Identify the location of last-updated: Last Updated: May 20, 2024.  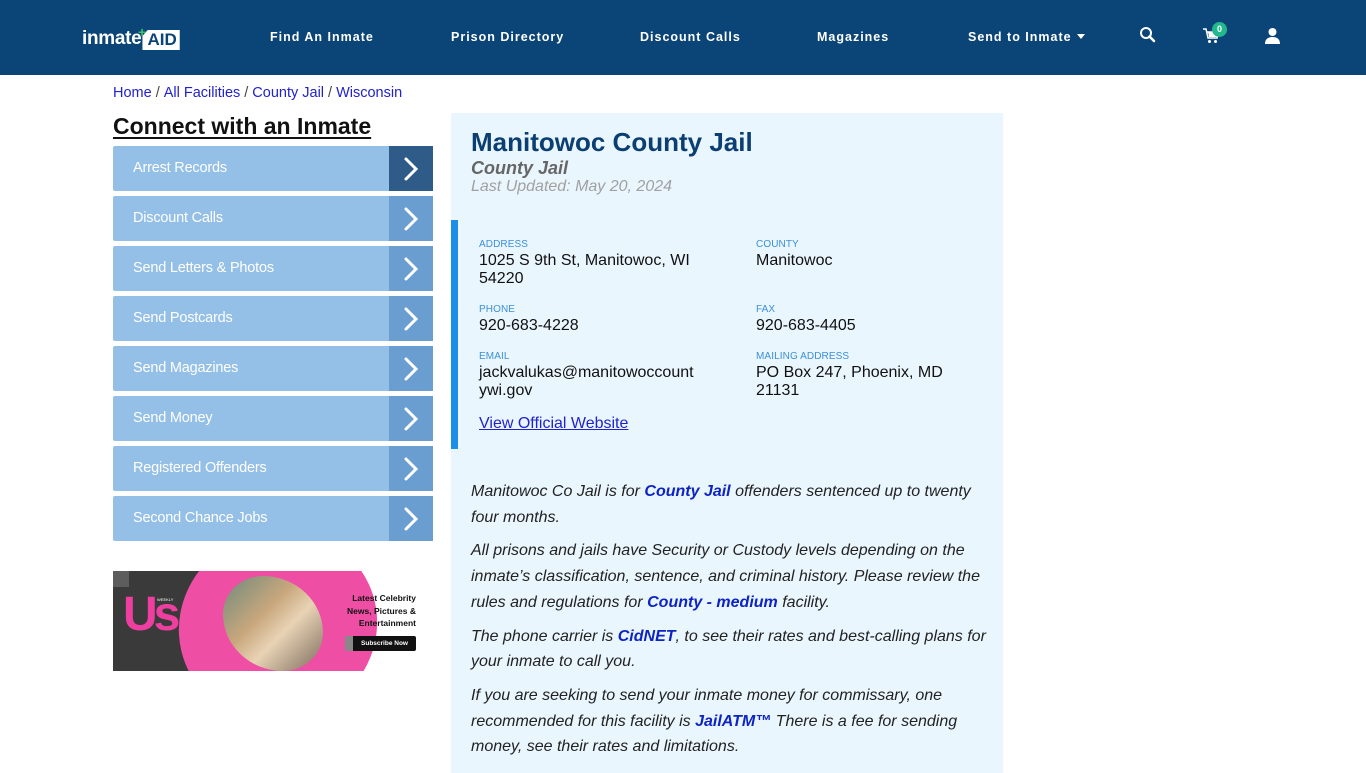
(572, 186).